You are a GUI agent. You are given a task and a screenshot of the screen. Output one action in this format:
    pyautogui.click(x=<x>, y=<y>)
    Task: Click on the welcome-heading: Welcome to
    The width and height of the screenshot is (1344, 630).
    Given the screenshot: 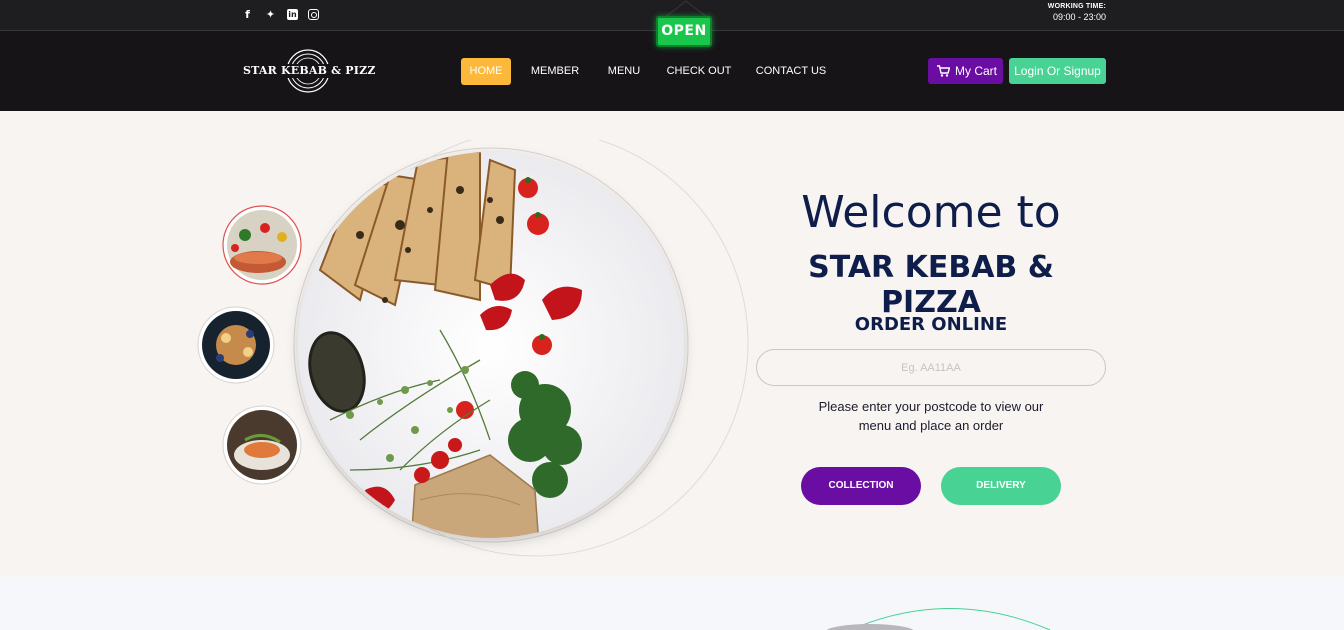 What is the action you would take?
    pyautogui.click(x=931, y=212)
    